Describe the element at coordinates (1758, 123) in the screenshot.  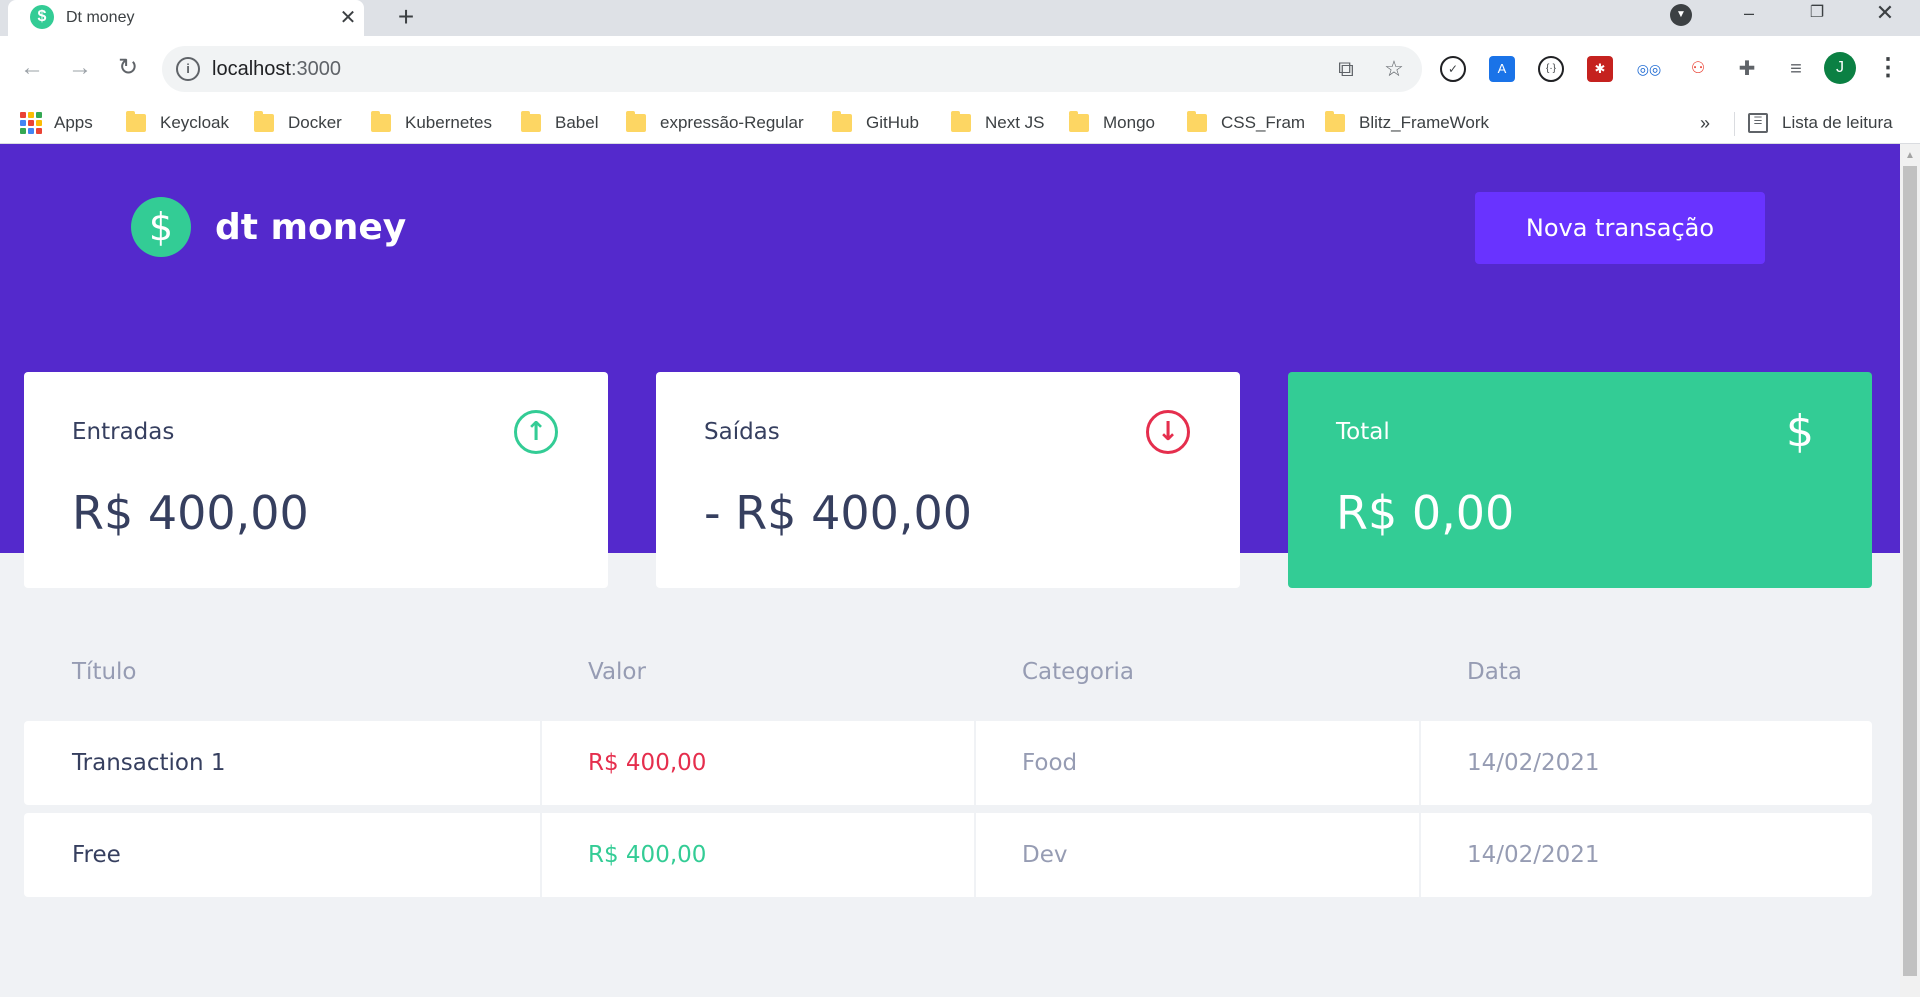
I see `reading-list-icon: ☰` at that location.